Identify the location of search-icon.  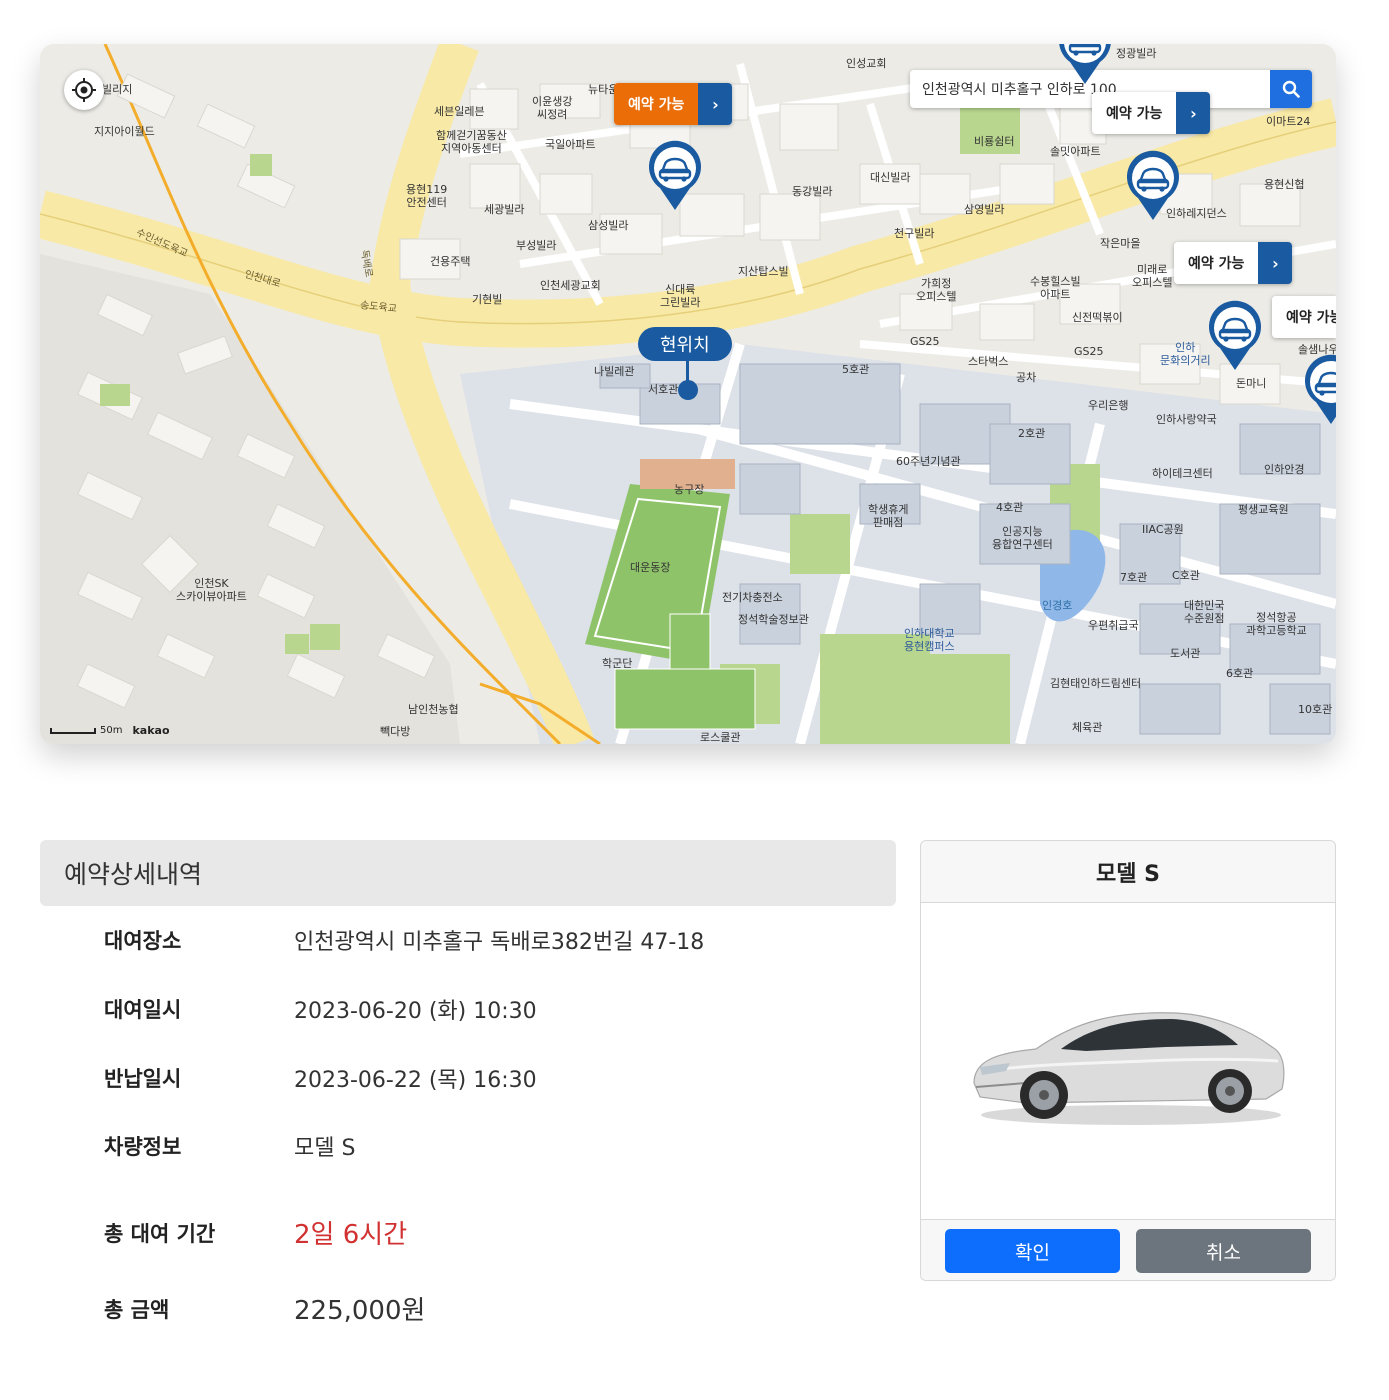
(1291, 89).